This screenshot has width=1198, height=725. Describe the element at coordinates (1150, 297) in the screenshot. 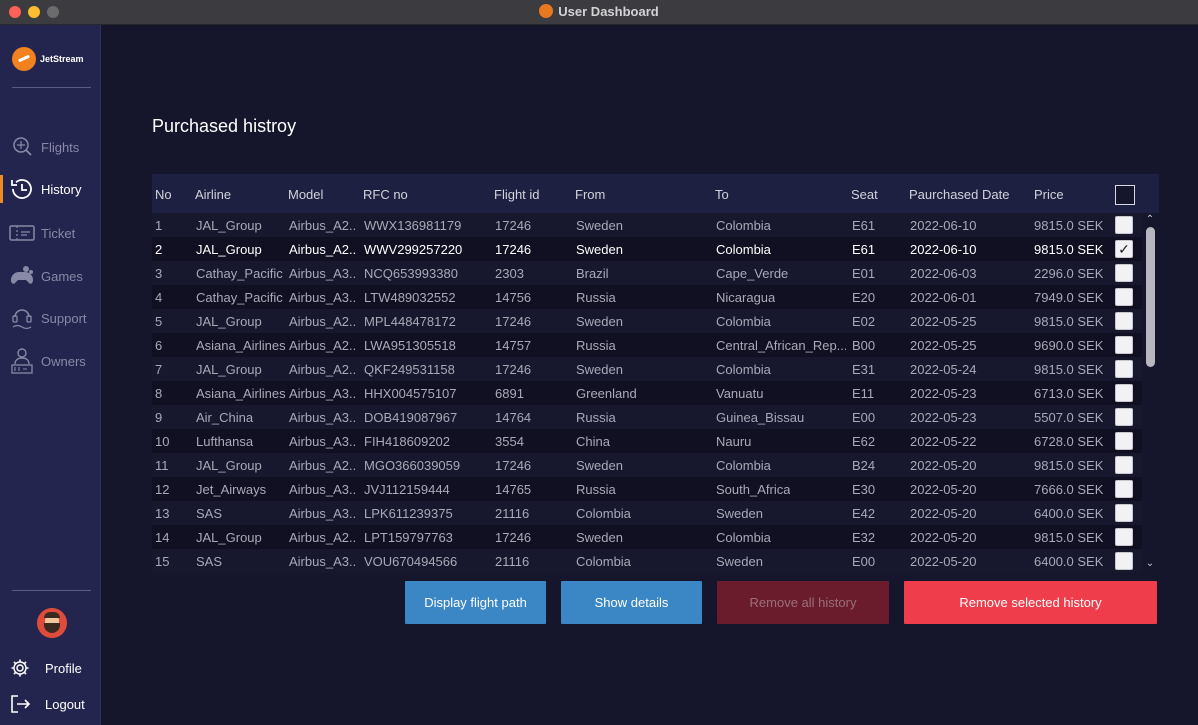

I see `scrollbar-thumb` at that location.